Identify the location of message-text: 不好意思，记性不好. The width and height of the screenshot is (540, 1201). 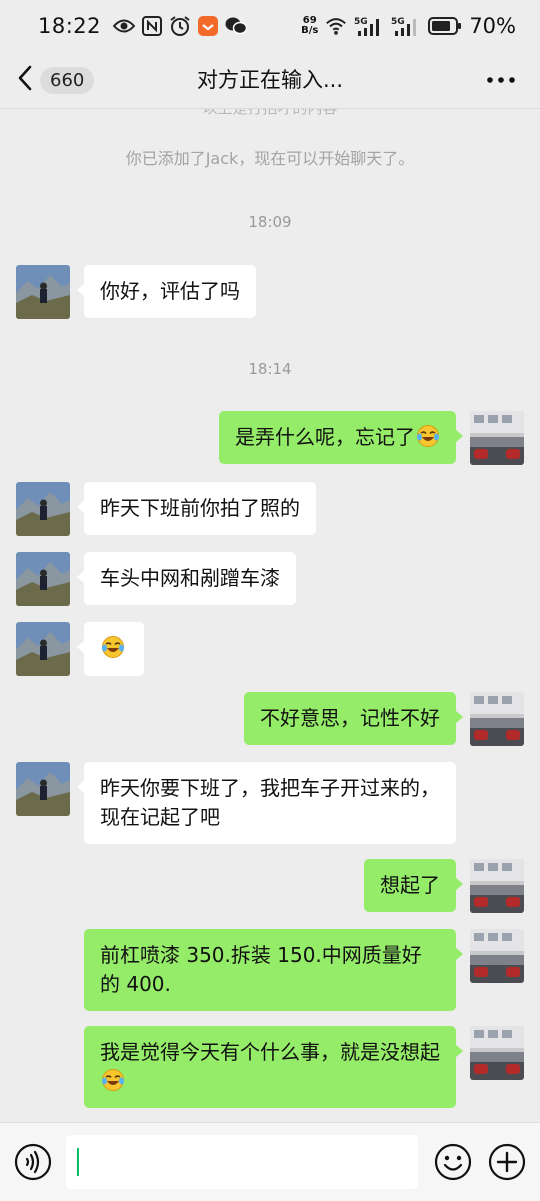
(350, 718).